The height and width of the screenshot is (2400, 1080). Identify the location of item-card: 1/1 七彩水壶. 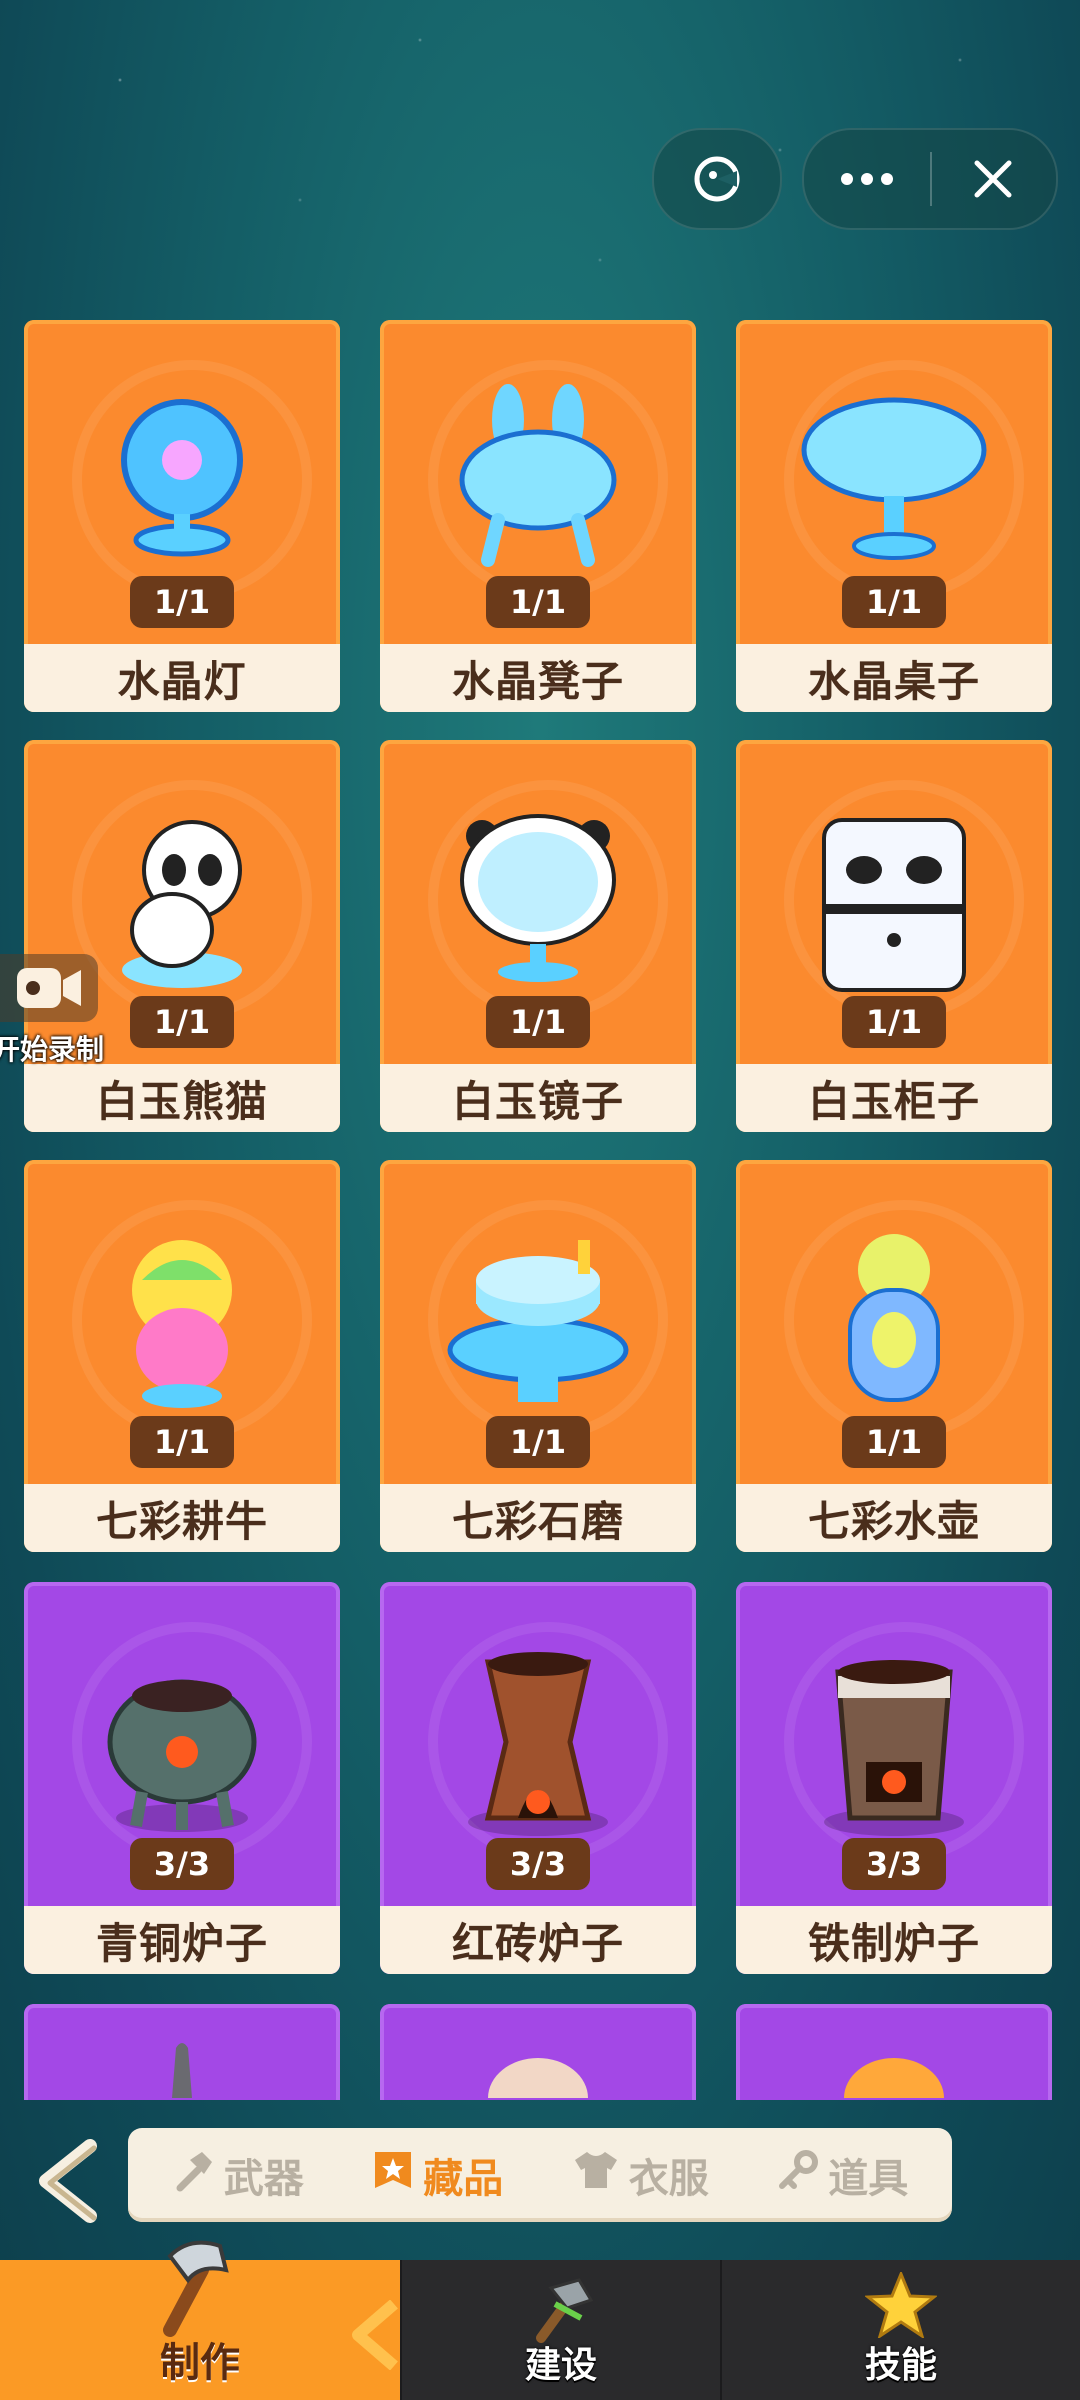
(894, 1356).